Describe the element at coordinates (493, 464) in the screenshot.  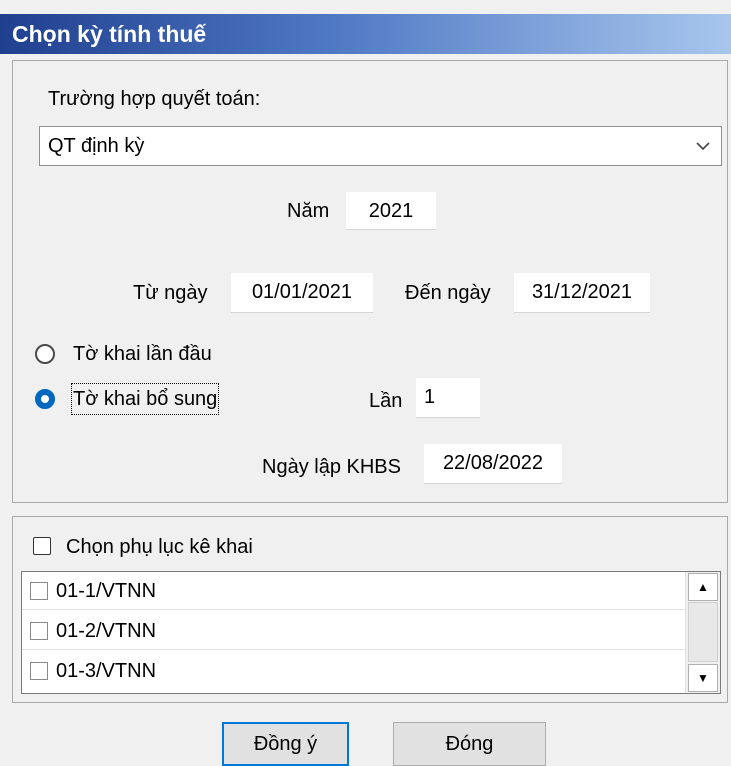
I see `khbs-date-input: 22/08/2022` at that location.